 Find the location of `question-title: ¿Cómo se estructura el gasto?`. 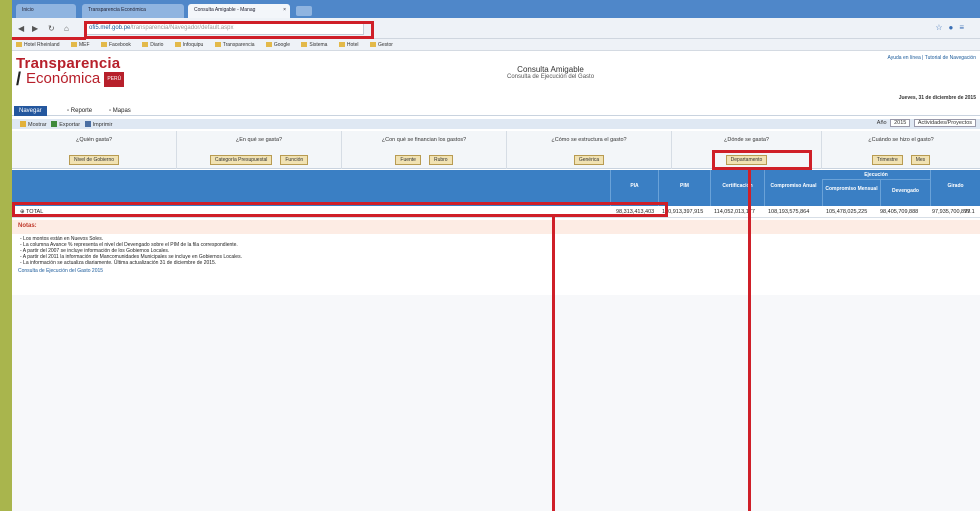

question-title: ¿Cómo se estructura el gasto? is located at coordinates (589, 140).